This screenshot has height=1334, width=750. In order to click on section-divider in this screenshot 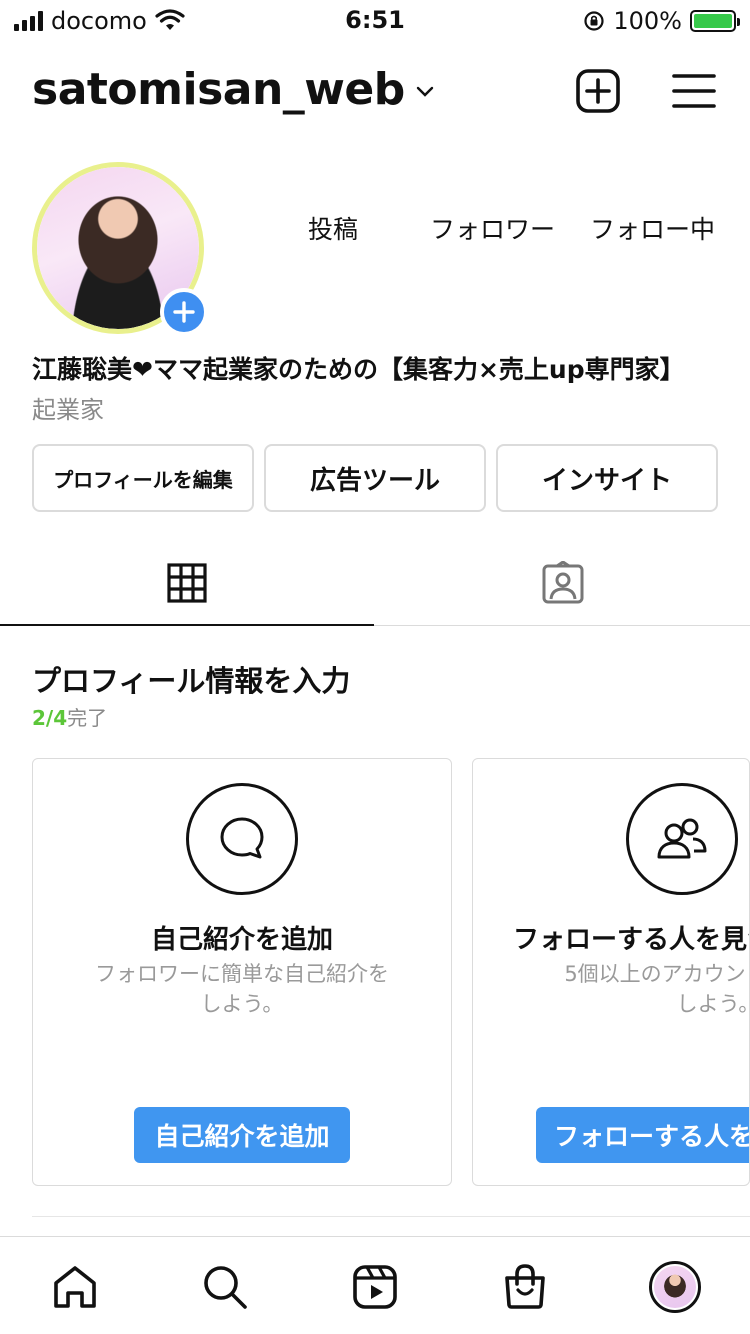, I will do `click(391, 1216)`.